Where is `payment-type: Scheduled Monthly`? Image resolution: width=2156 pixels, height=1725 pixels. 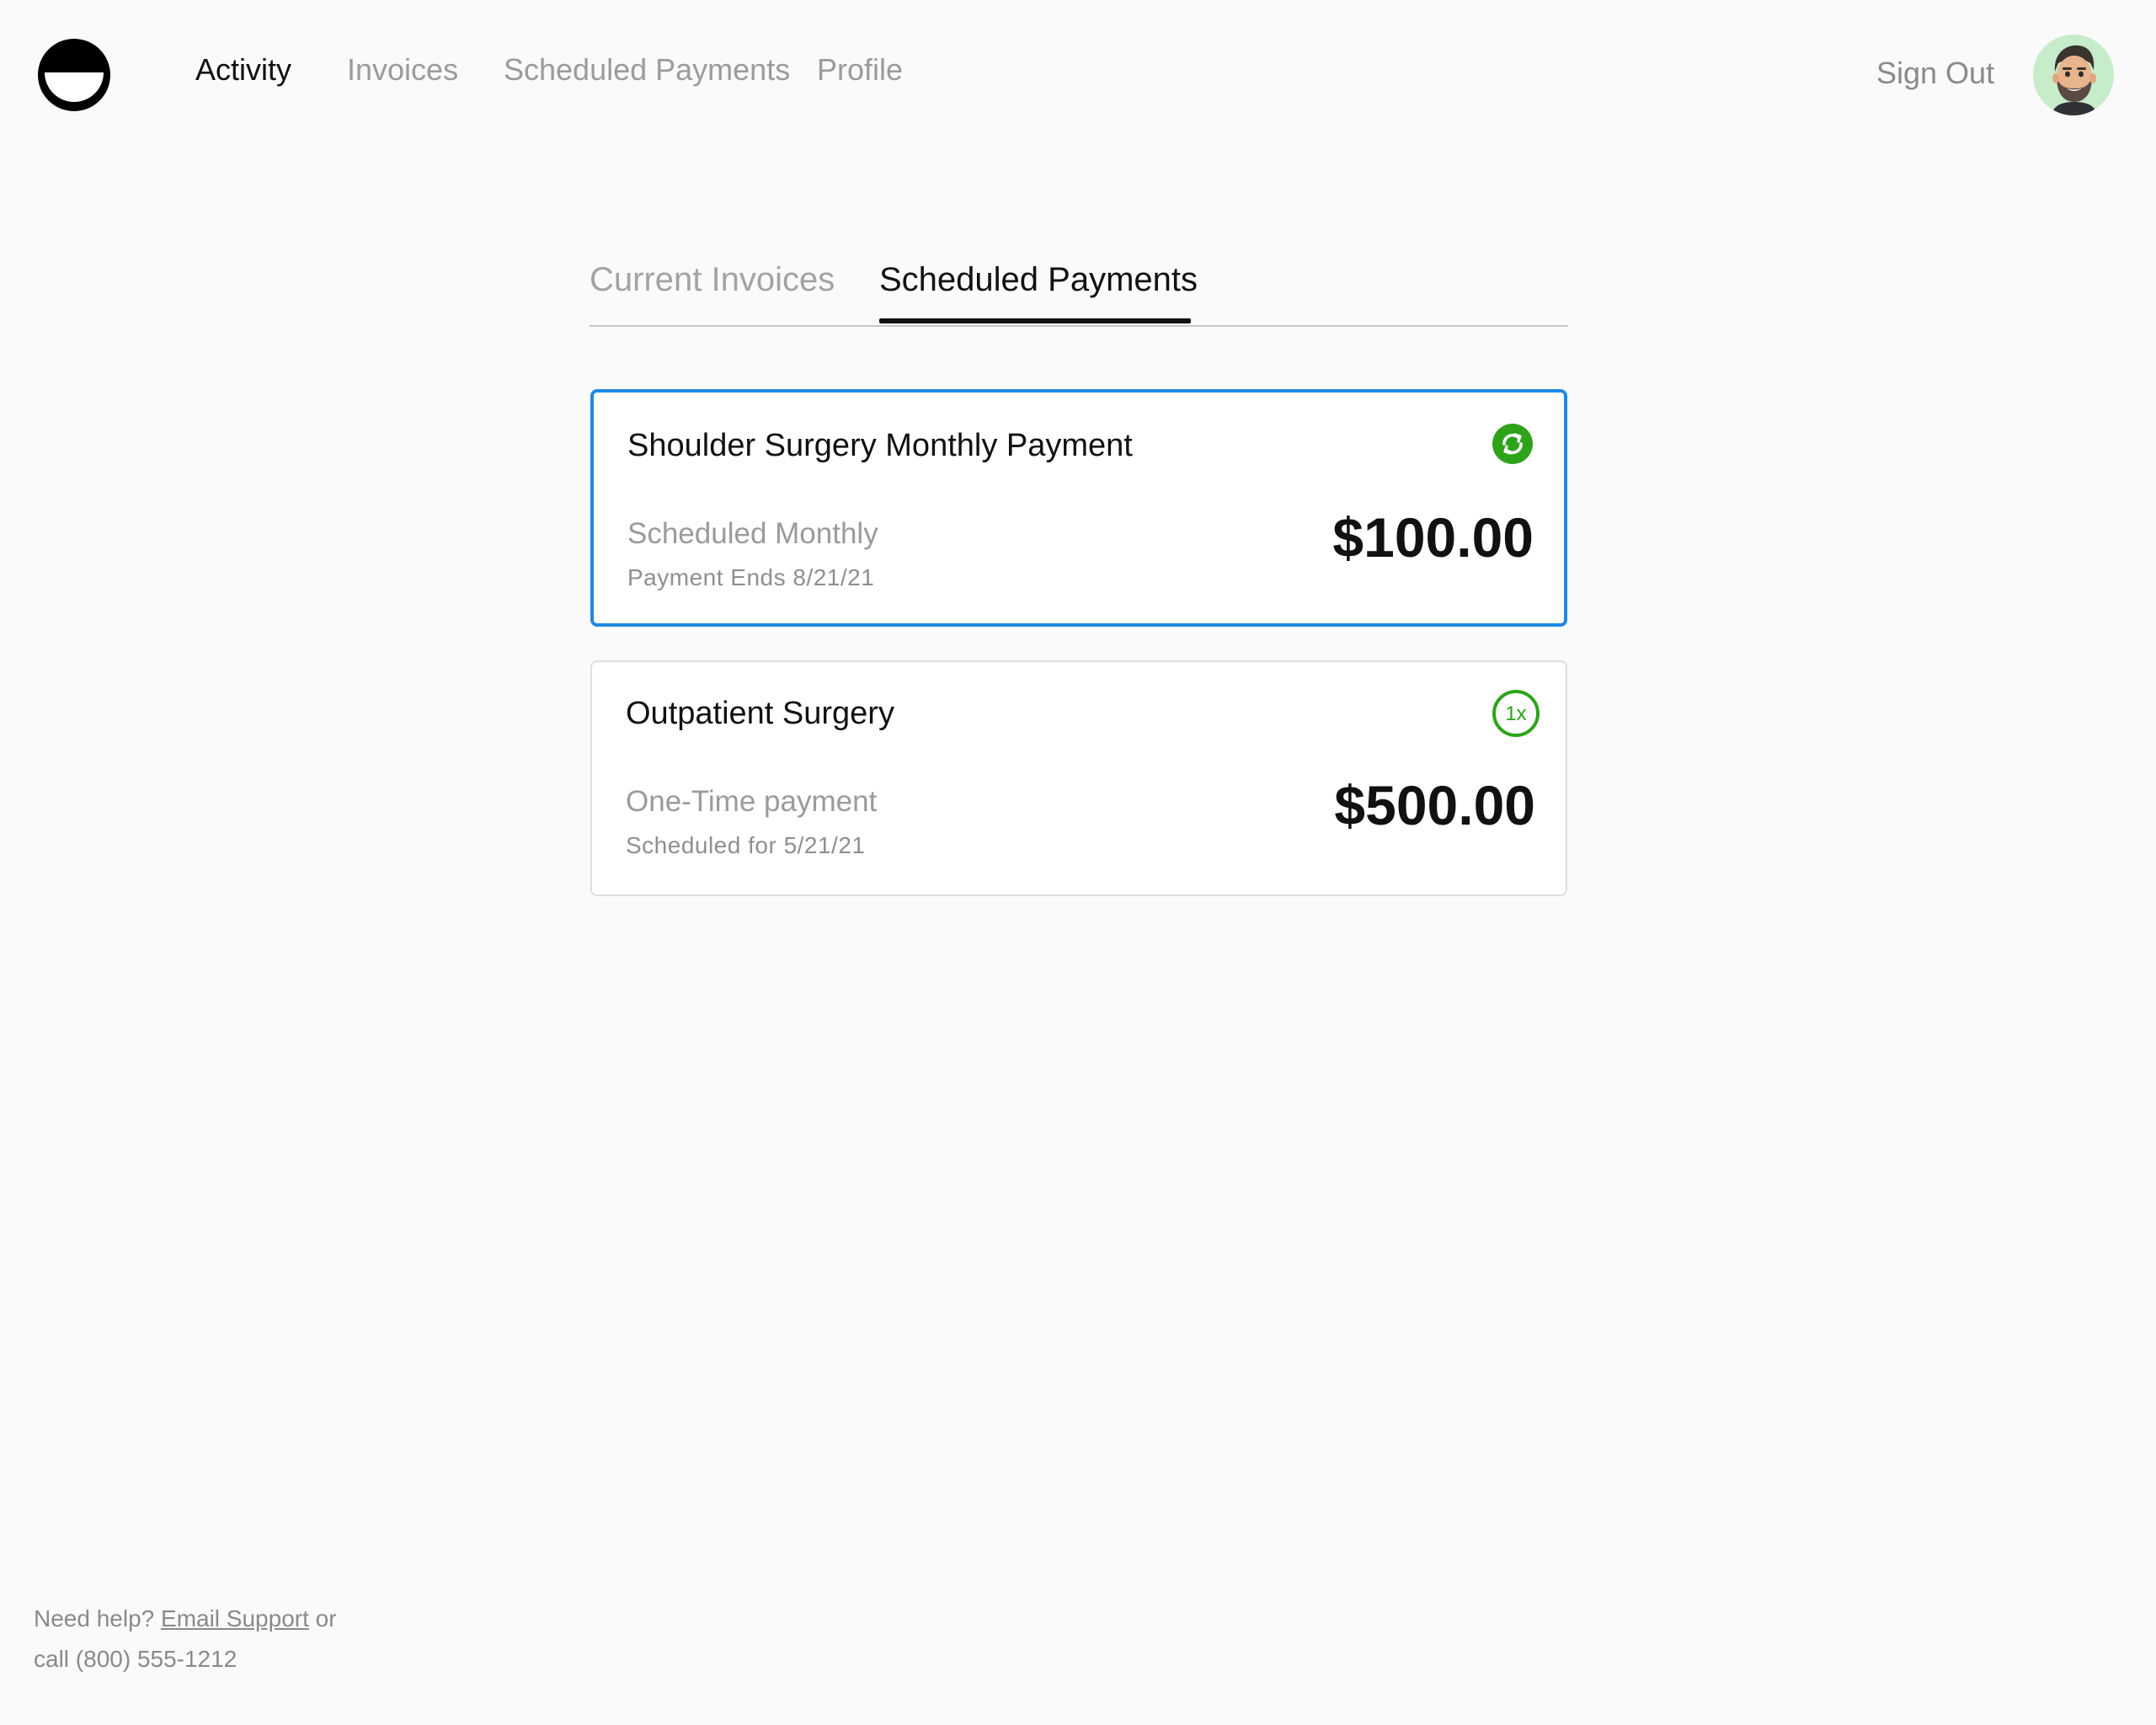 payment-type: Scheduled Monthly is located at coordinates (753, 533).